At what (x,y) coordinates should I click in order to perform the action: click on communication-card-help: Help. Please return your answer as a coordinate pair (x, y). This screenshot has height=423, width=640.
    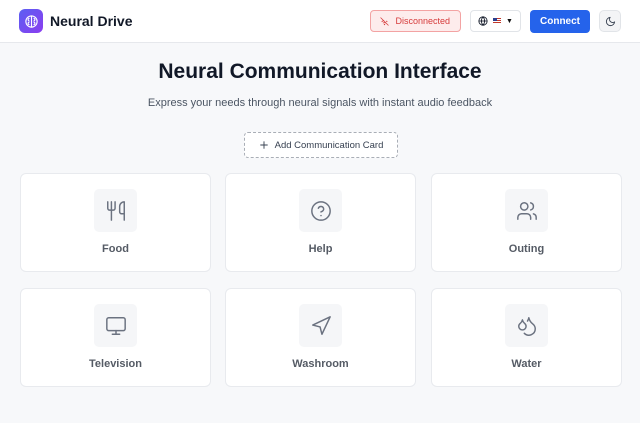
    Looking at the image, I should click on (320, 222).